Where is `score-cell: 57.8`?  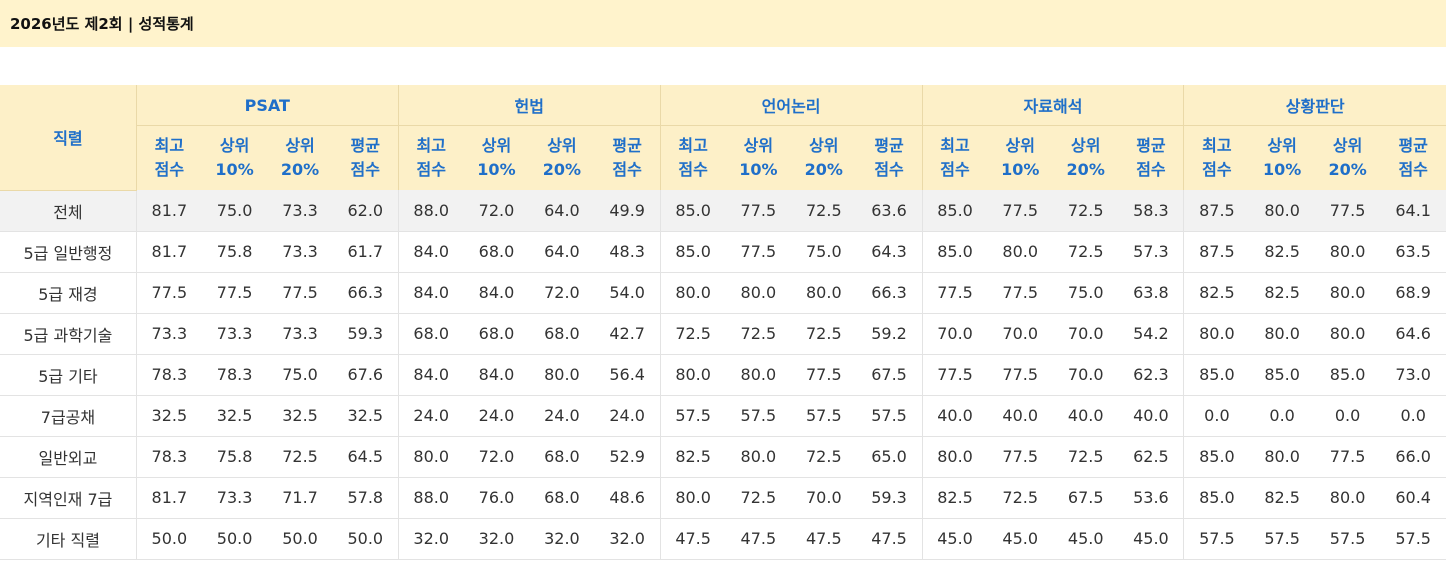 score-cell: 57.8 is located at coordinates (365, 498).